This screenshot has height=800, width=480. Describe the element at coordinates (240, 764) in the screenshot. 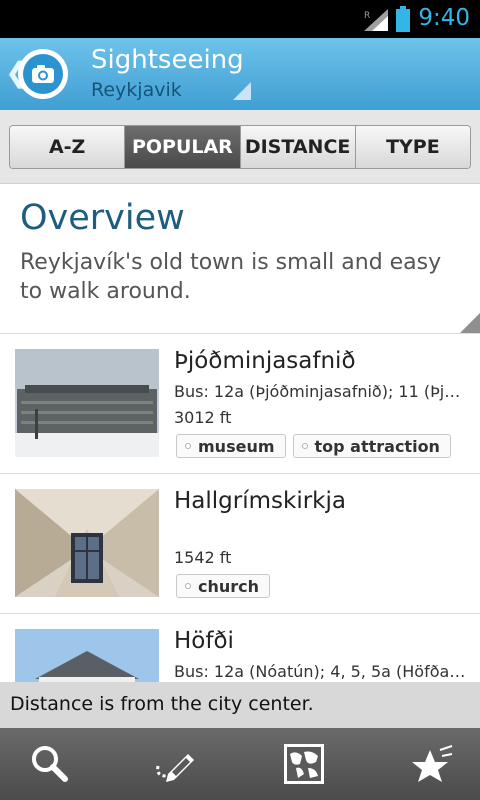

I see `bottom-toolbar` at that location.